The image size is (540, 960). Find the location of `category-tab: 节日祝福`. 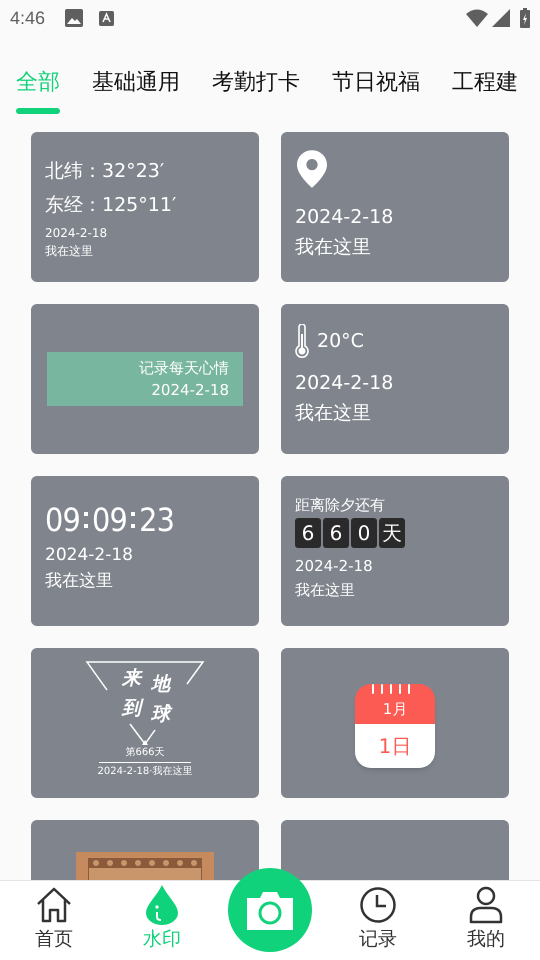

category-tab: 节日祝福 is located at coordinates (376, 91).